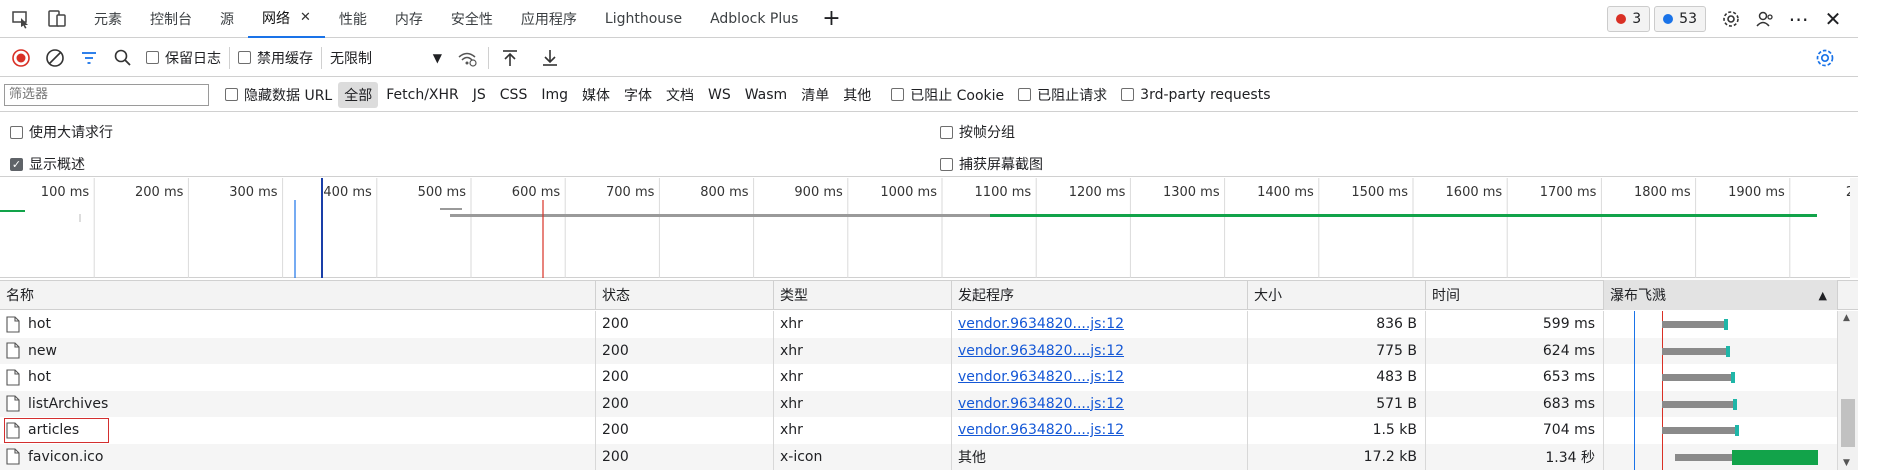  What do you see at coordinates (89, 58) in the screenshot?
I see `filter-icon` at bounding box center [89, 58].